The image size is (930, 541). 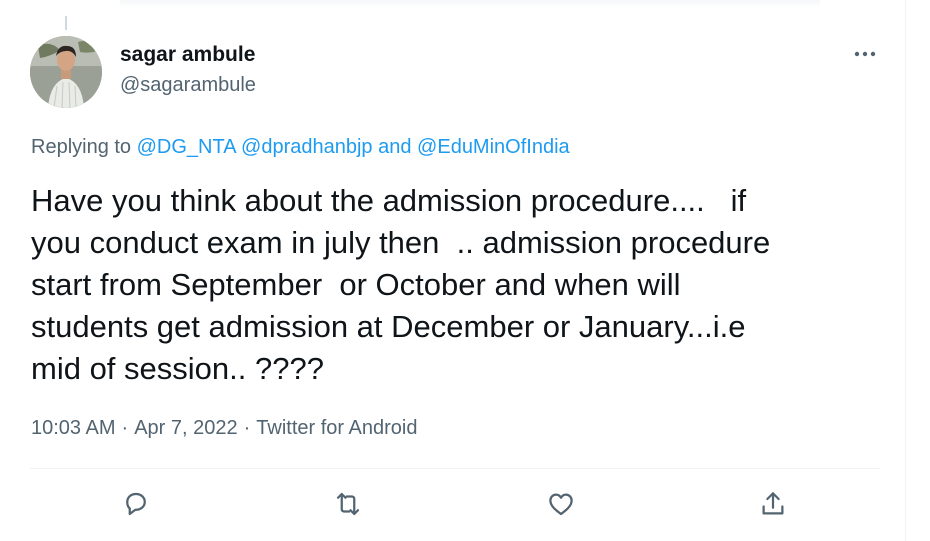 I want to click on previous-tweet-edge, so click(x=470, y=4).